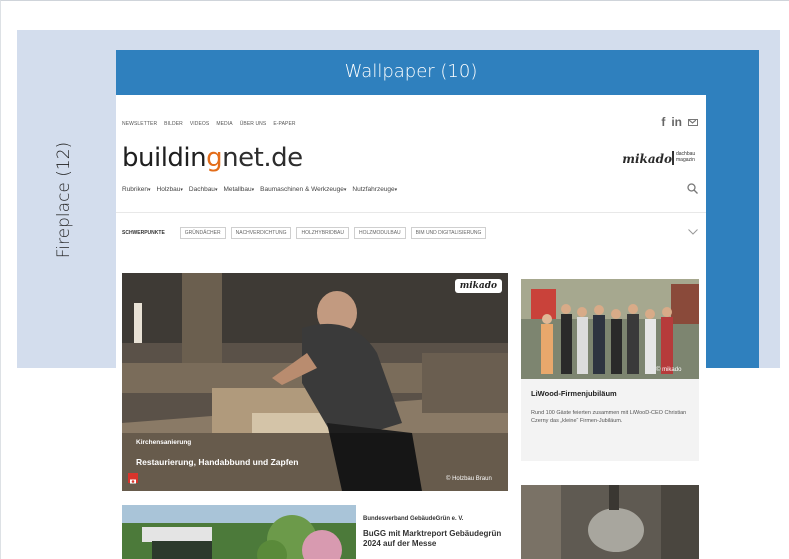 The width and height of the screenshot is (789, 559). Describe the element at coordinates (143, 233) in the screenshot. I see `topics-label: SCHWERPUNKTE` at that location.